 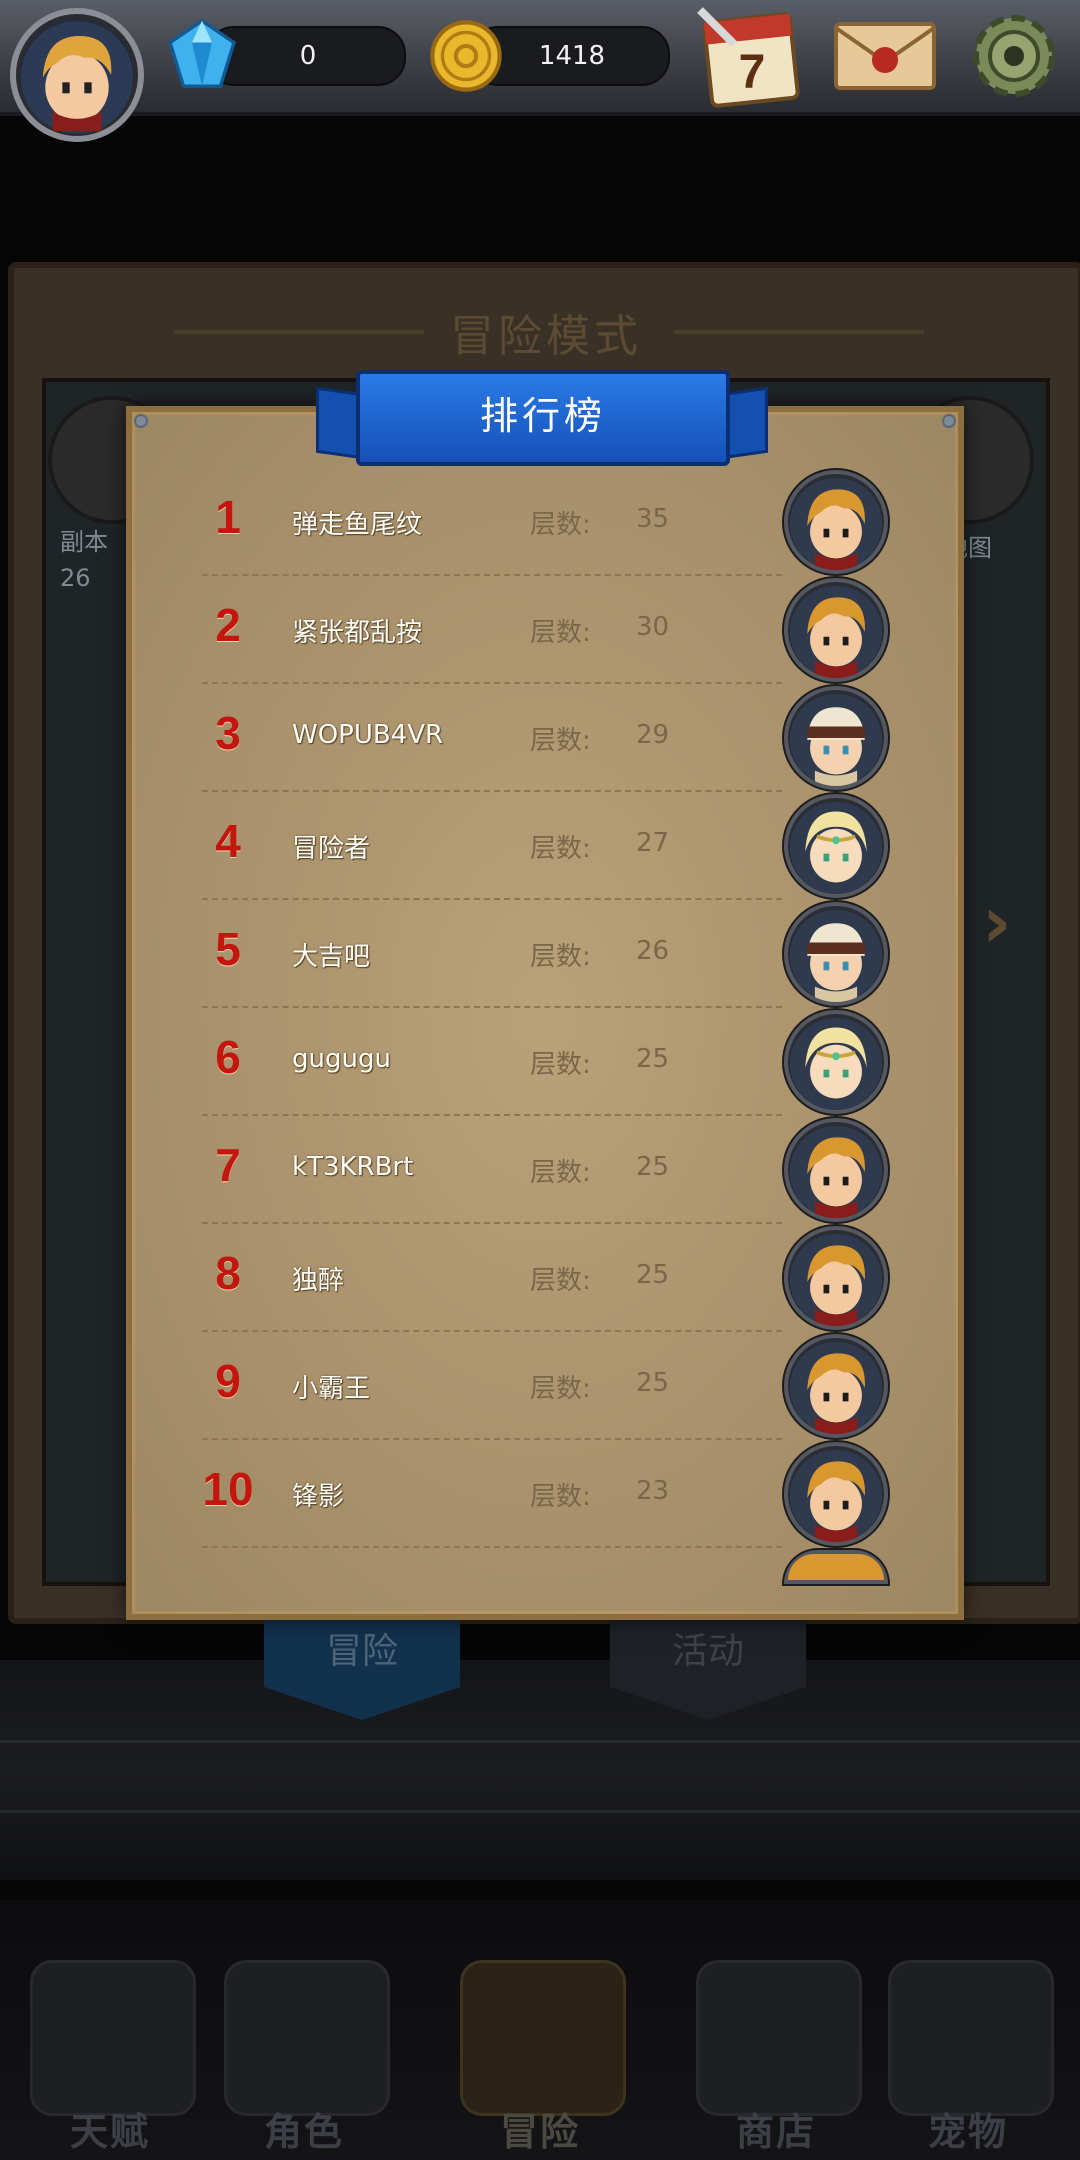 What do you see at coordinates (228, 949) in the screenshot?
I see `rank-number: 5` at bounding box center [228, 949].